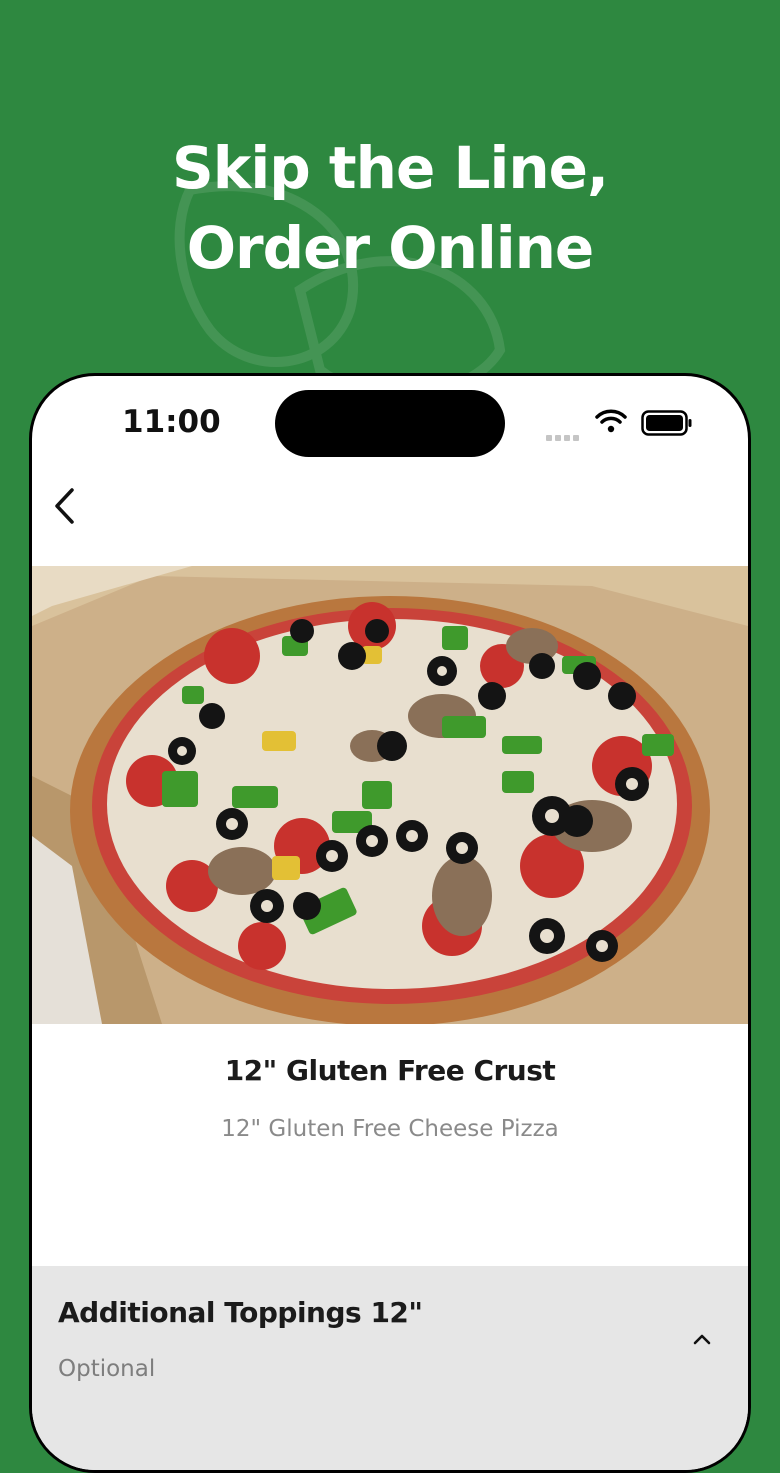  I want to click on collapse-toggle-button, so click(702, 1339).